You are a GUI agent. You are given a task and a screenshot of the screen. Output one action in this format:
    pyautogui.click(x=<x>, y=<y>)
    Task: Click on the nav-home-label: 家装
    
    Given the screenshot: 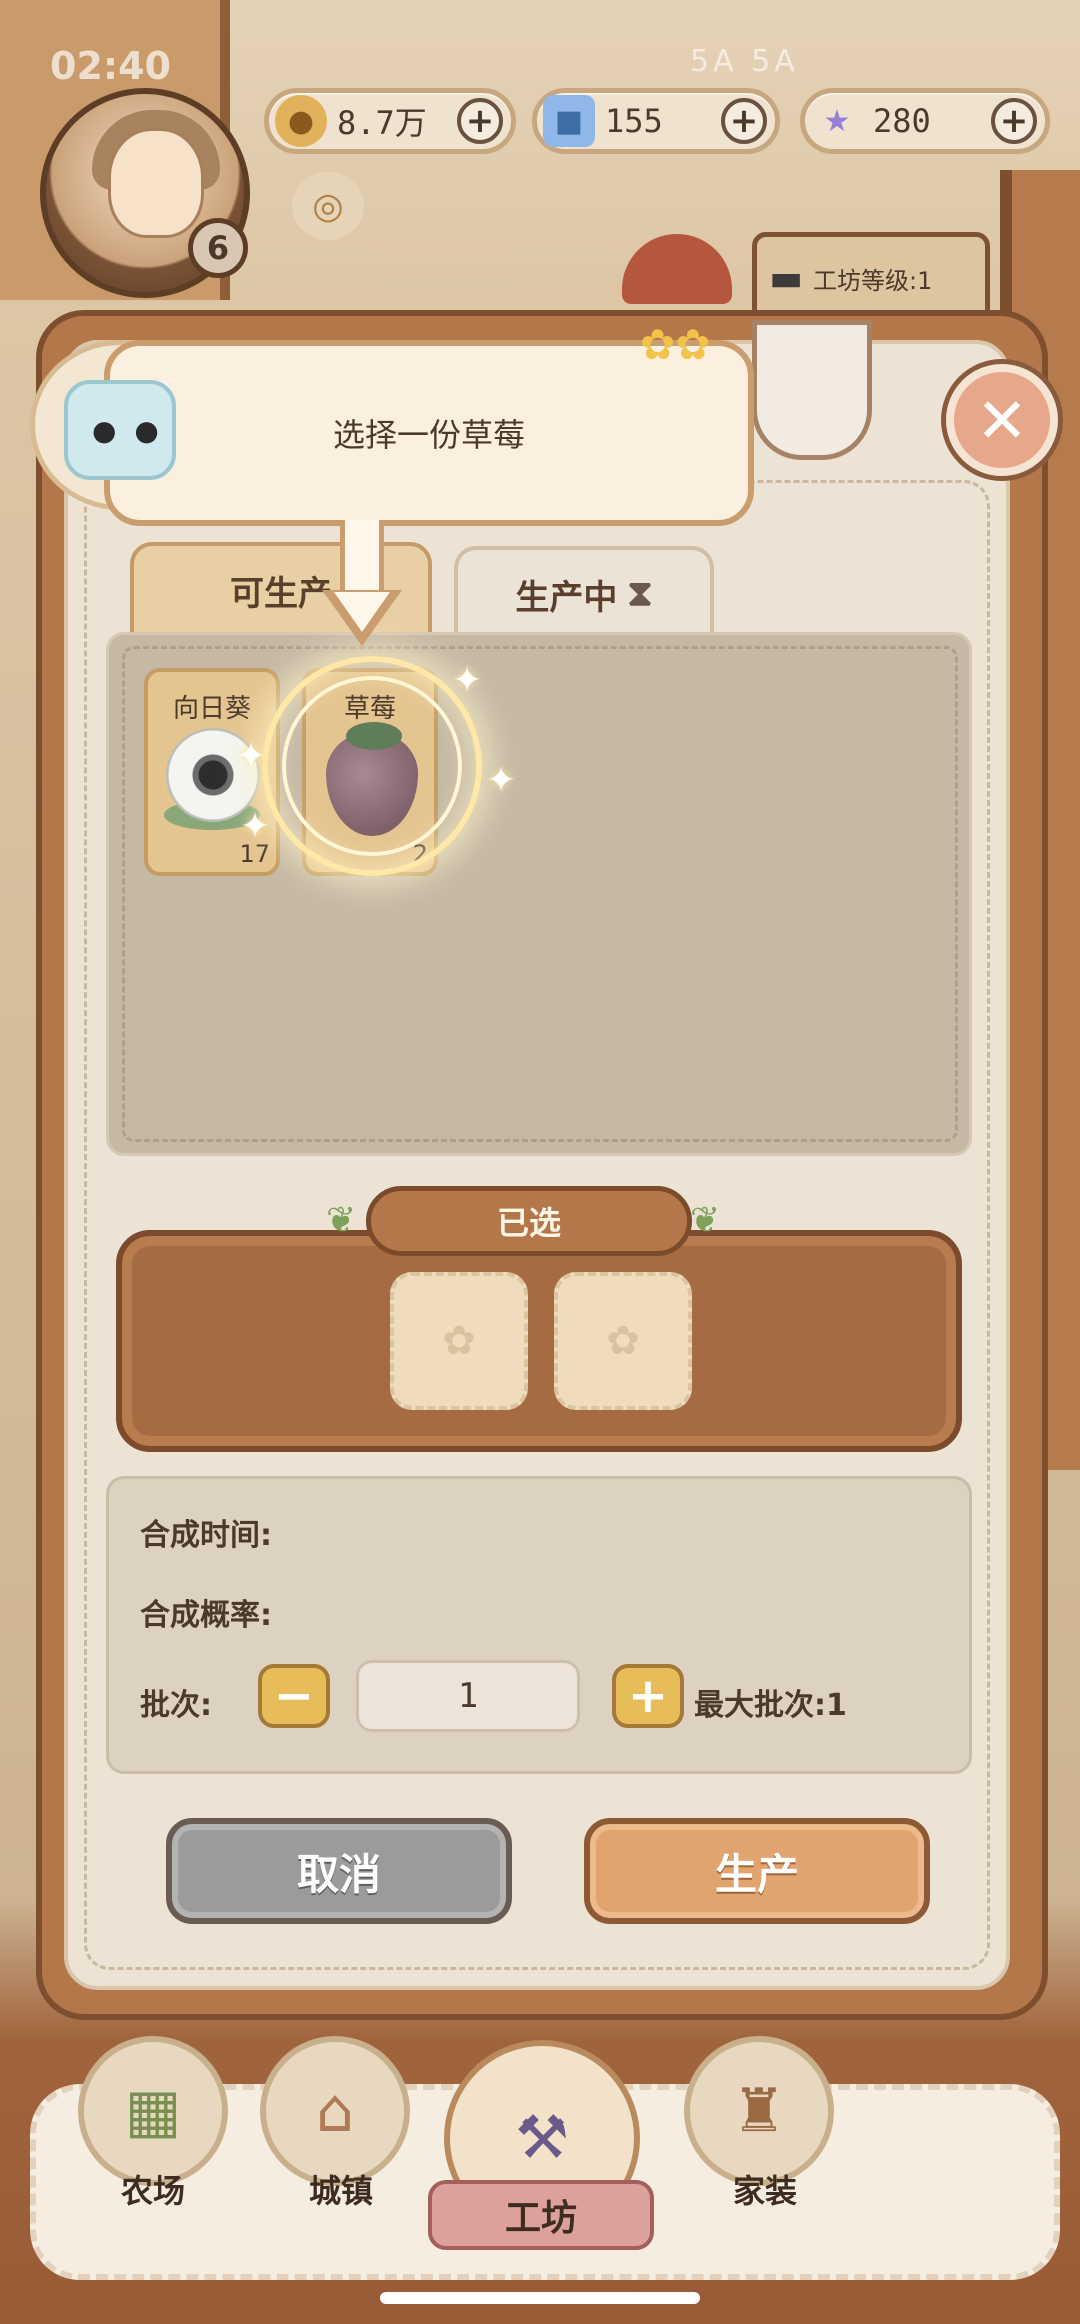 What is the action you would take?
    pyautogui.click(x=764, y=2191)
    